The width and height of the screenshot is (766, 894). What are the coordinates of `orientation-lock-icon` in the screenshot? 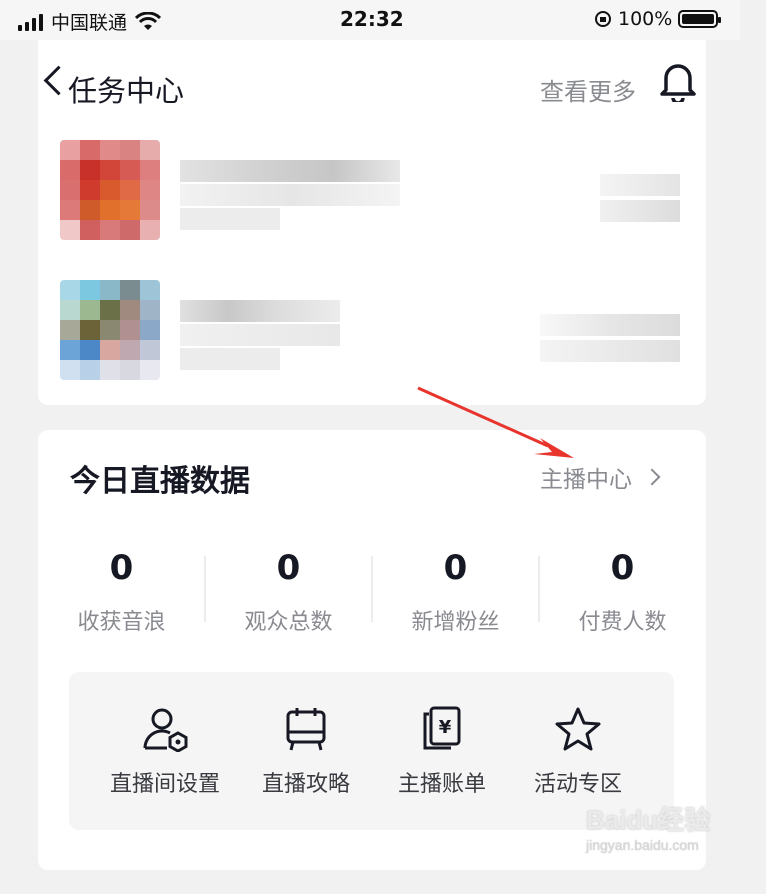 It's located at (603, 19).